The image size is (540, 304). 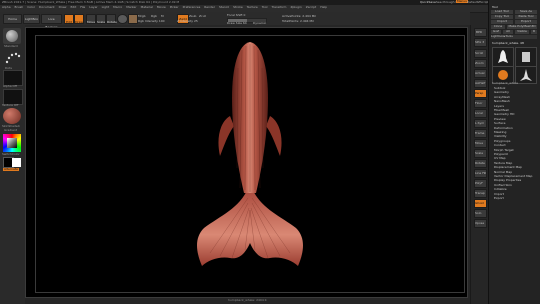 What do you see at coordinates (522, 31) in the screenshot?
I see `visible-button: Visible` at bounding box center [522, 31].